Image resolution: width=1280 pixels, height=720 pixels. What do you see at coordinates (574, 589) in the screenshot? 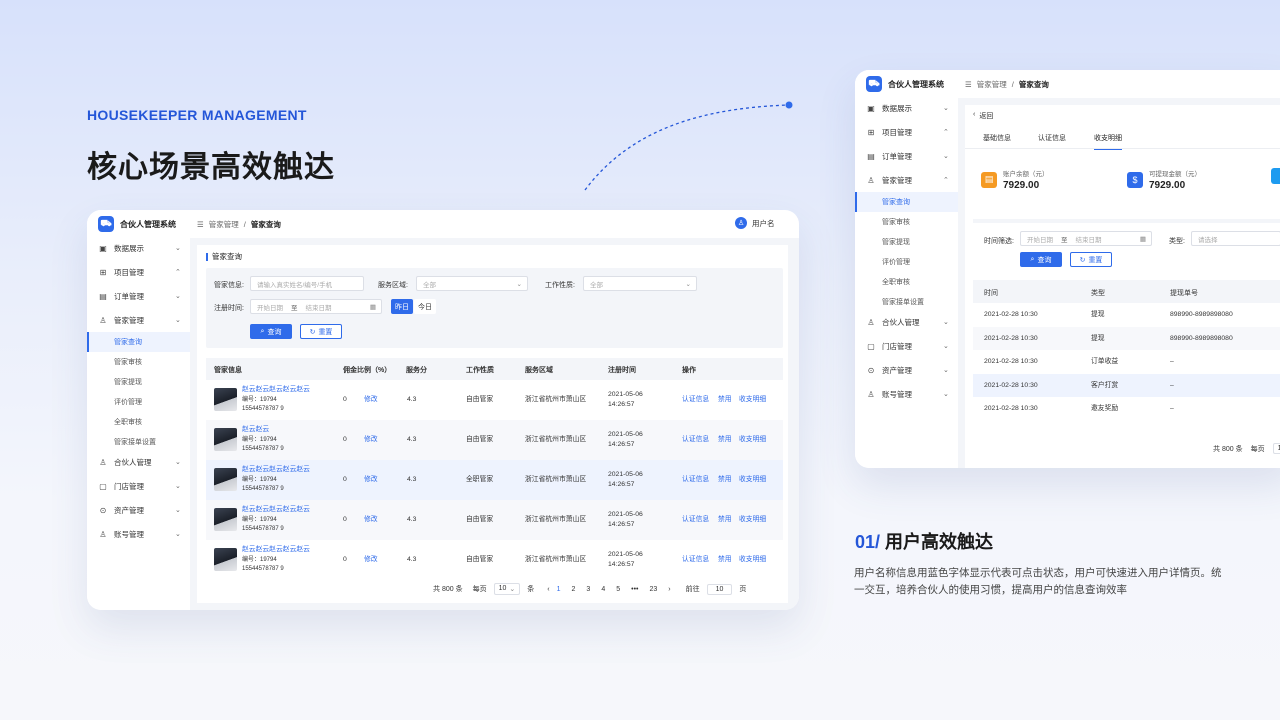
I see `page-2: 2` at bounding box center [574, 589].